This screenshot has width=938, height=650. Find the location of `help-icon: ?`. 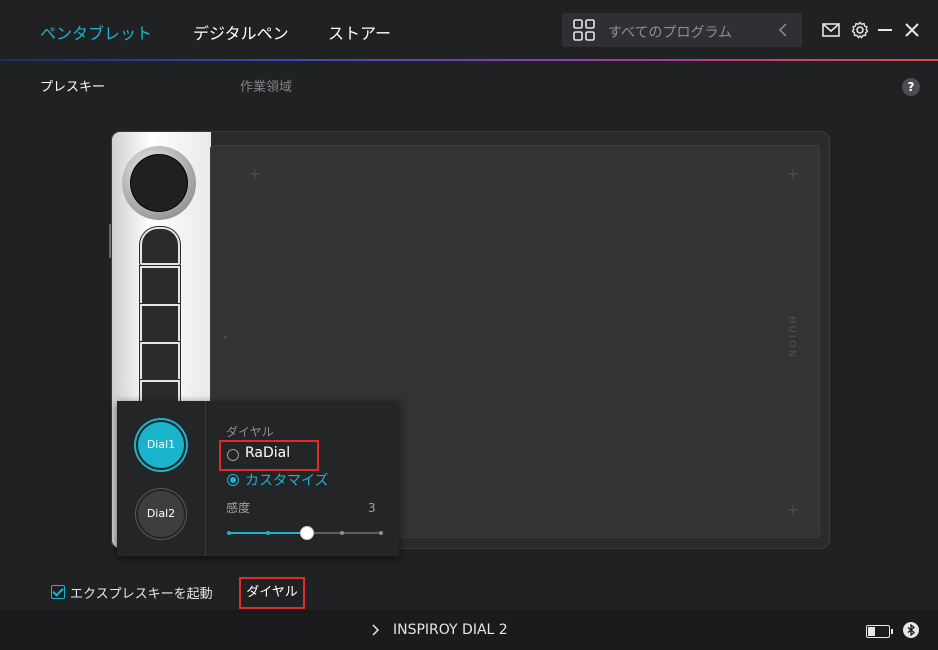

help-icon: ? is located at coordinates (911, 87).